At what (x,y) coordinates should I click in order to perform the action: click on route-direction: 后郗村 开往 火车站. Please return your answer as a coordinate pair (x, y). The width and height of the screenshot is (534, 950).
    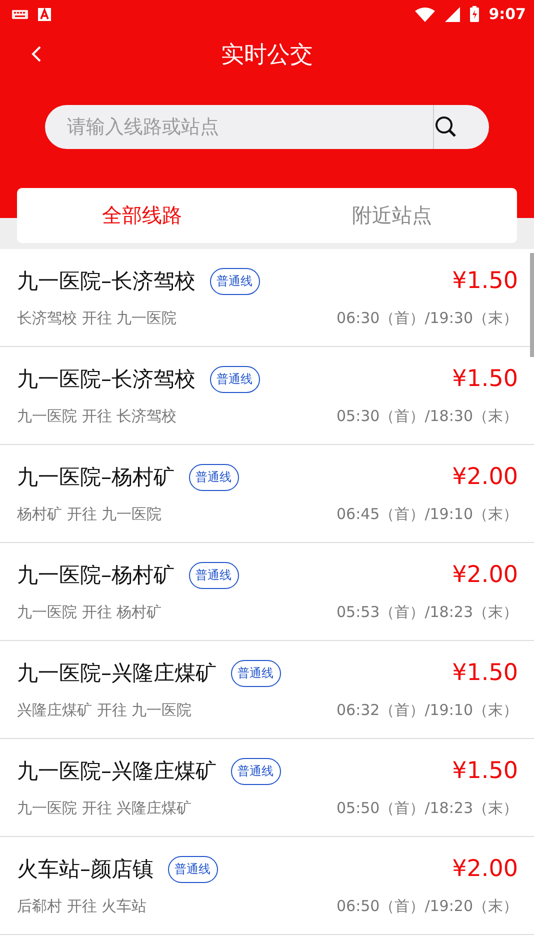
    Looking at the image, I should click on (82, 906).